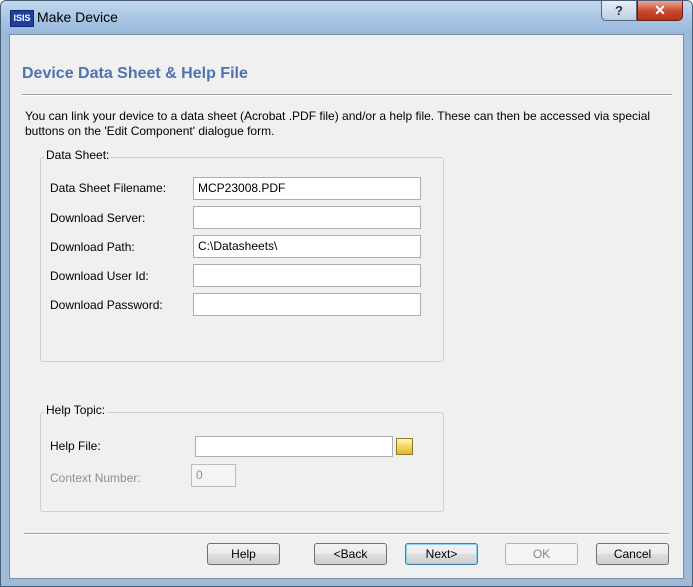 This screenshot has height=587, width=693. What do you see at coordinates (350, 554) in the screenshot?
I see `back-button: <Back` at bounding box center [350, 554].